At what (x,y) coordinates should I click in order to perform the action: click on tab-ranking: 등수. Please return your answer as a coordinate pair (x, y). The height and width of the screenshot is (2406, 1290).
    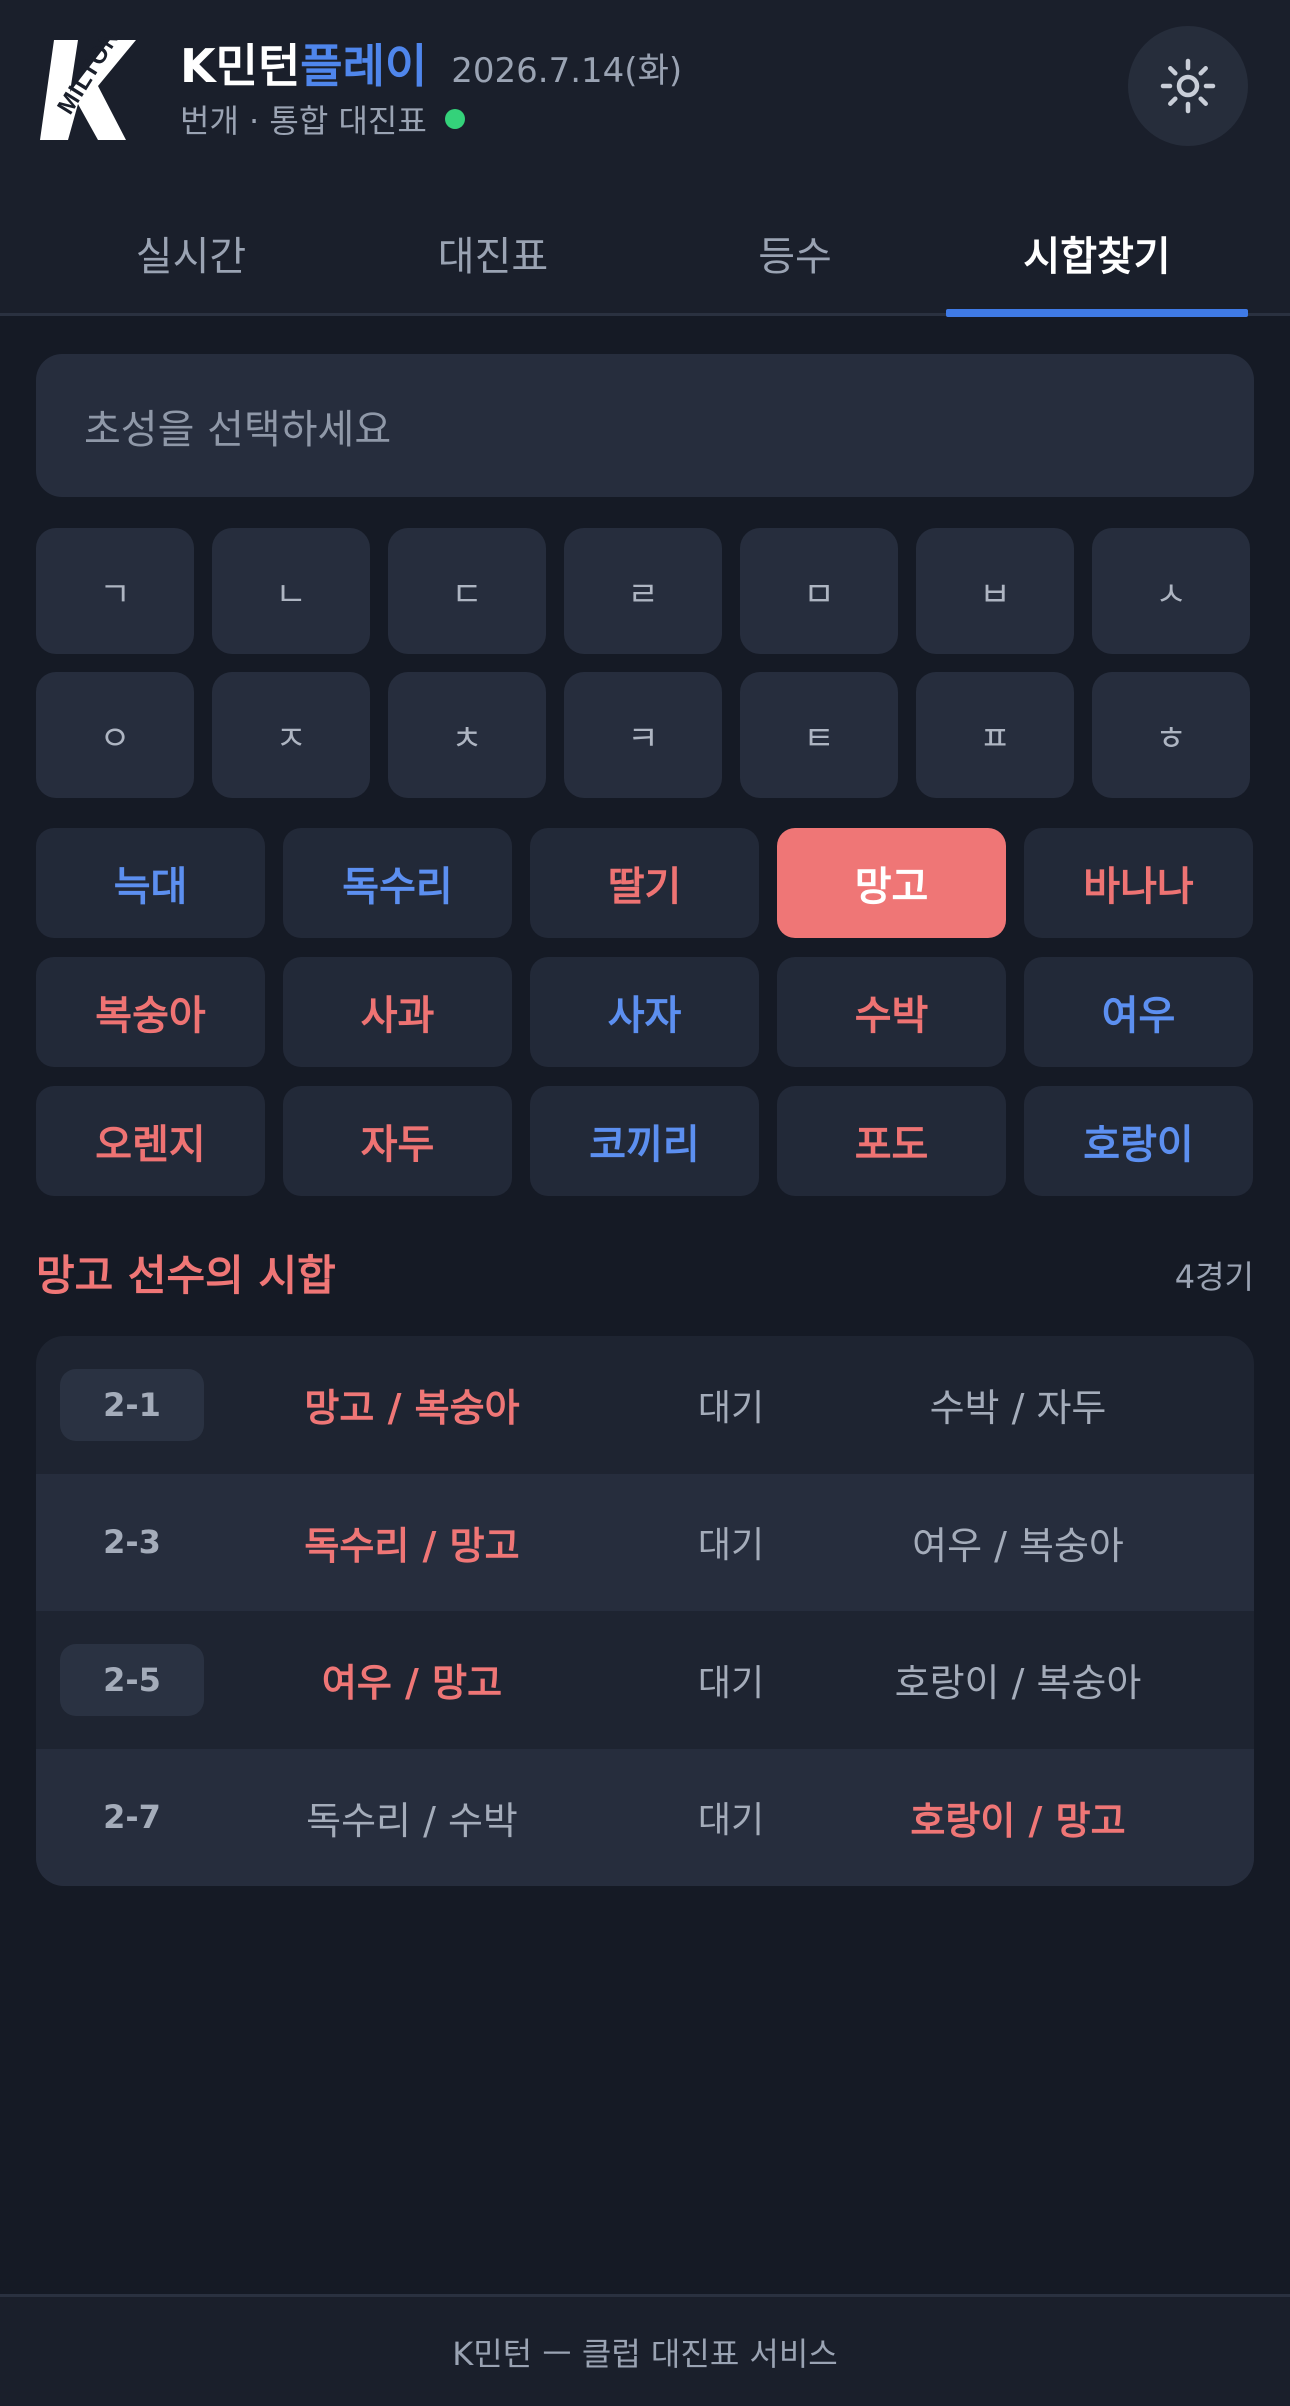
    Looking at the image, I should click on (795, 253).